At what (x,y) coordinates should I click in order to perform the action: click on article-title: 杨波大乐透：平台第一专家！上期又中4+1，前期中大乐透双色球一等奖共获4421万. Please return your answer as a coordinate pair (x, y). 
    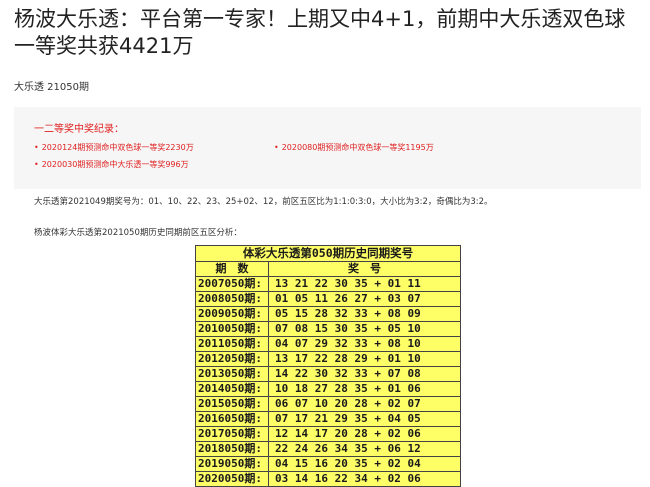
    Looking at the image, I should click on (320, 32).